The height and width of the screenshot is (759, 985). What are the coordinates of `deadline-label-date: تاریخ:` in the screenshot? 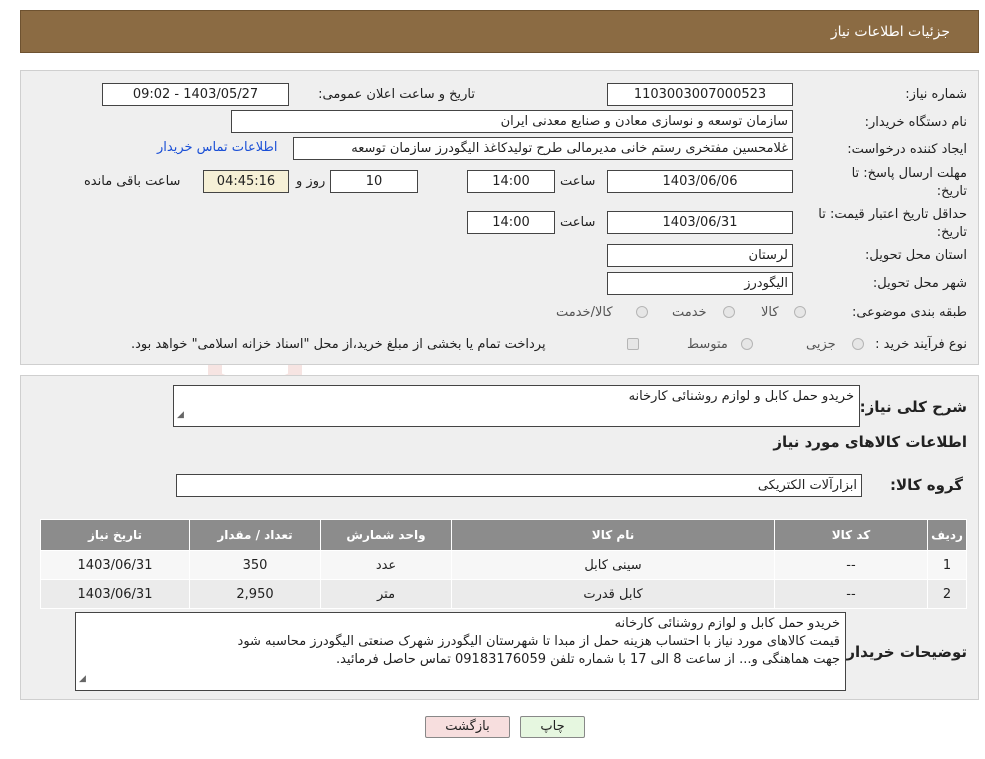 It's located at (951, 191).